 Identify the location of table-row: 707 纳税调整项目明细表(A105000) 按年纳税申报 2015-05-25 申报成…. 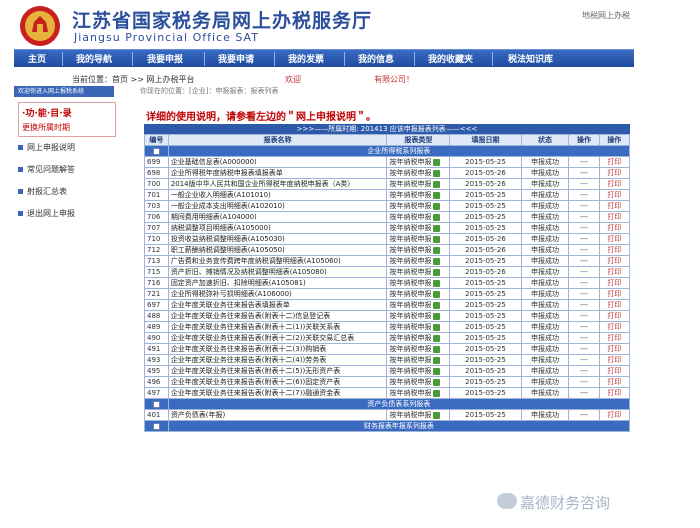
(387, 228).